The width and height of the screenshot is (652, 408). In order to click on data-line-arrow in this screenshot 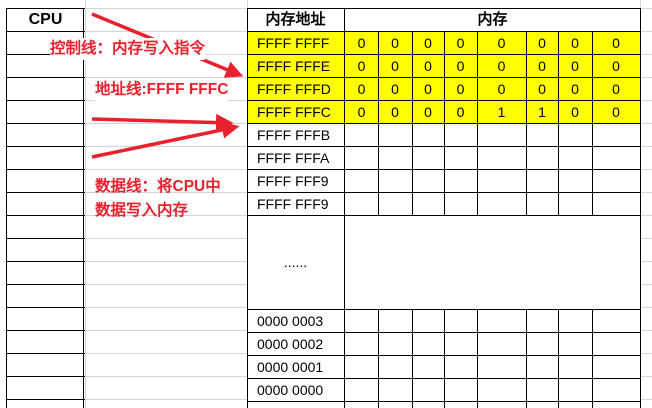, I will do `click(165, 140)`.